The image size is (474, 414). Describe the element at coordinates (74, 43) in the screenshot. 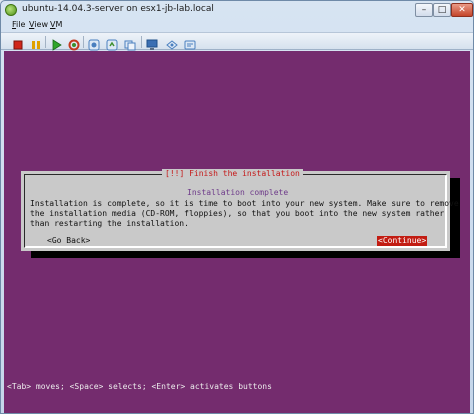

I see `reset-icon` at that location.